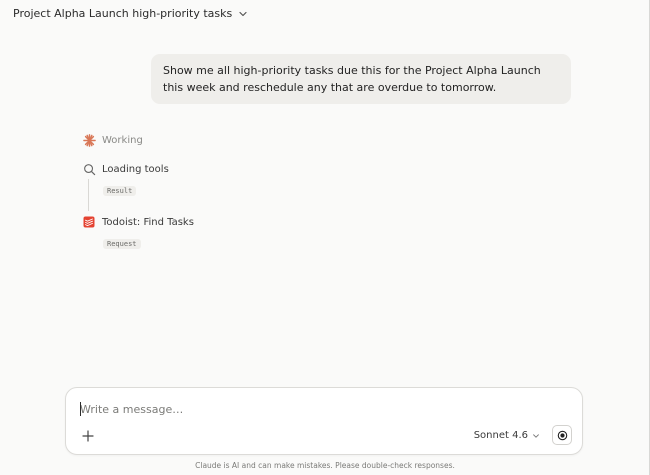 This screenshot has width=650, height=475. I want to click on conversation-title-menu: Project Alpha Launch high-priority tasks, so click(130, 13).